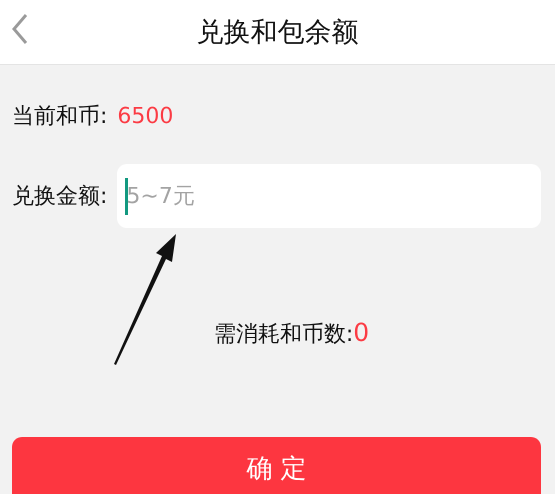  Describe the element at coordinates (276, 465) in the screenshot. I see `confirm-button: 确 定` at that location.